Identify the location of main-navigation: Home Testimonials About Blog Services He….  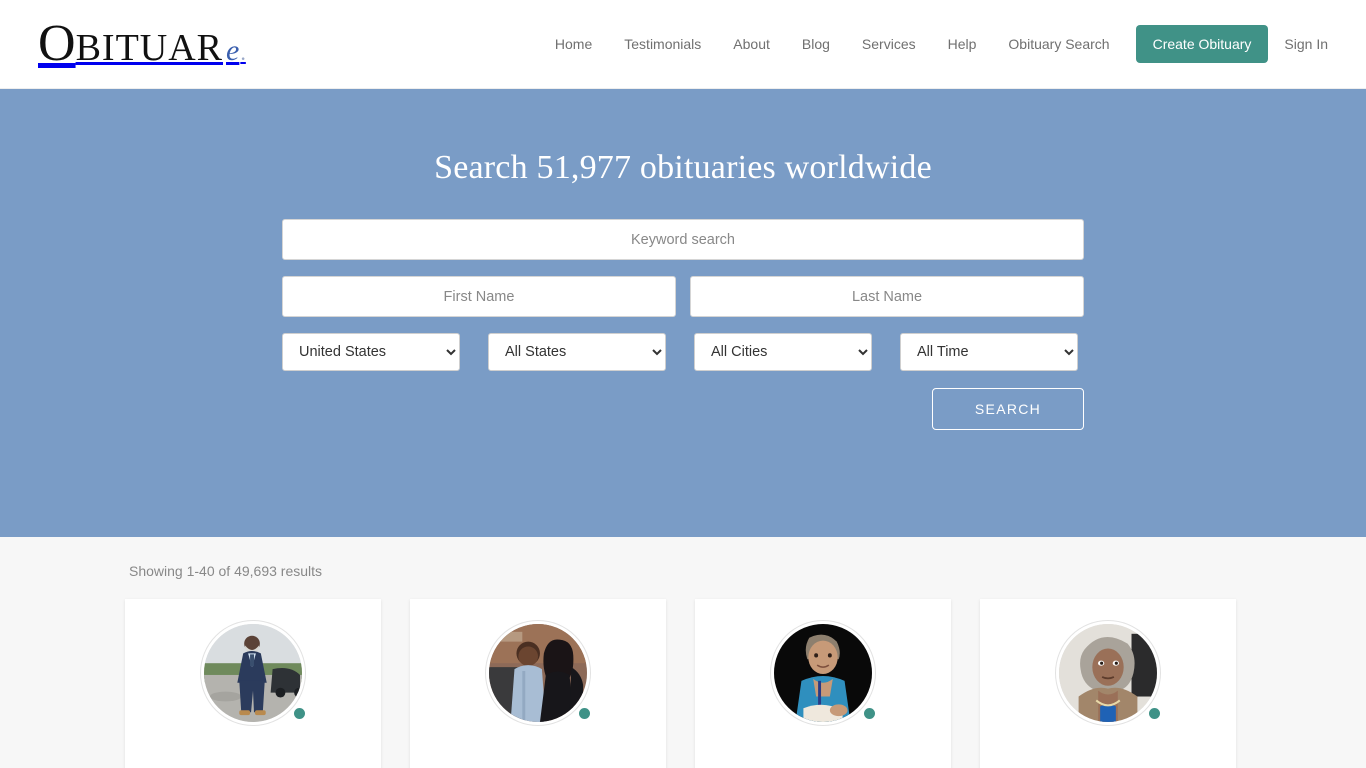
(935, 44).